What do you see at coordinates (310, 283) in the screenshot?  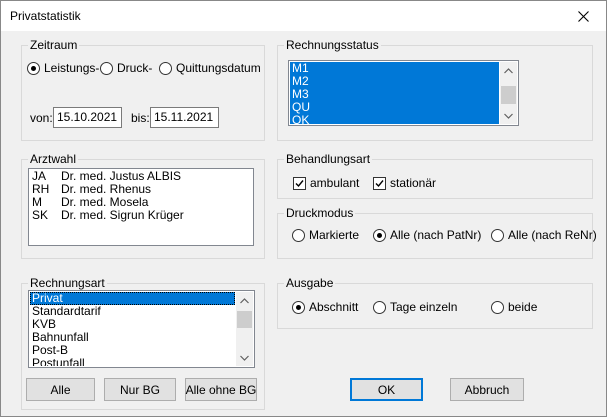 I see `ausgabe-legend: Ausgabe` at bounding box center [310, 283].